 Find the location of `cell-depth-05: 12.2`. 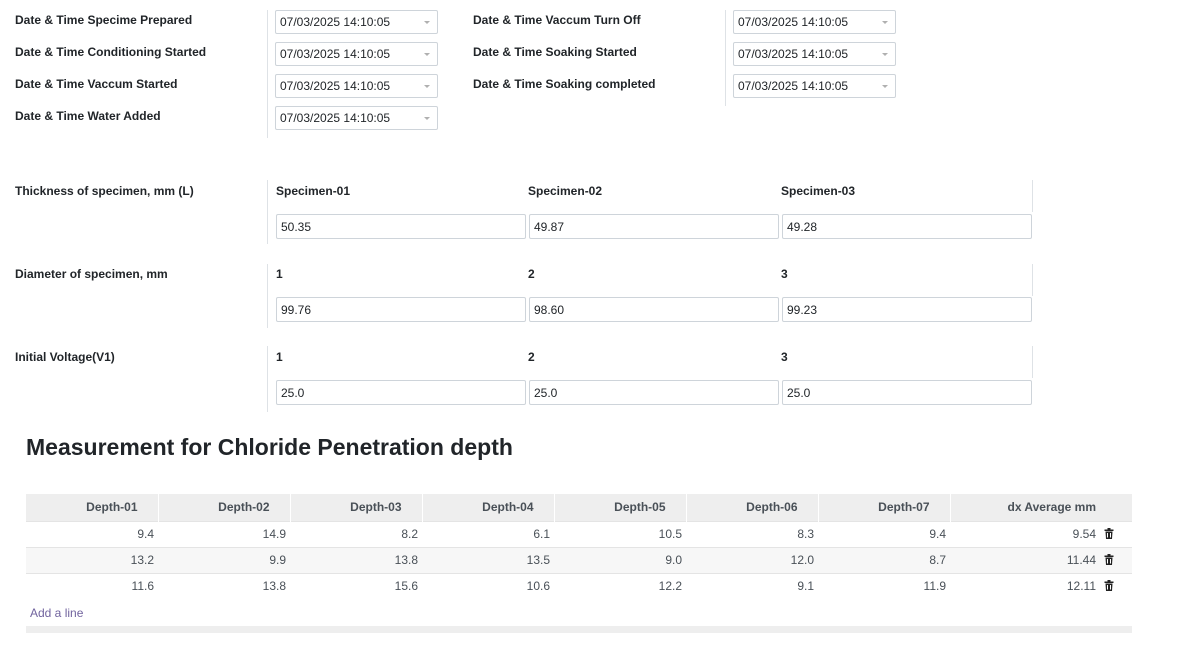

cell-depth-05: 12.2 is located at coordinates (620, 585).